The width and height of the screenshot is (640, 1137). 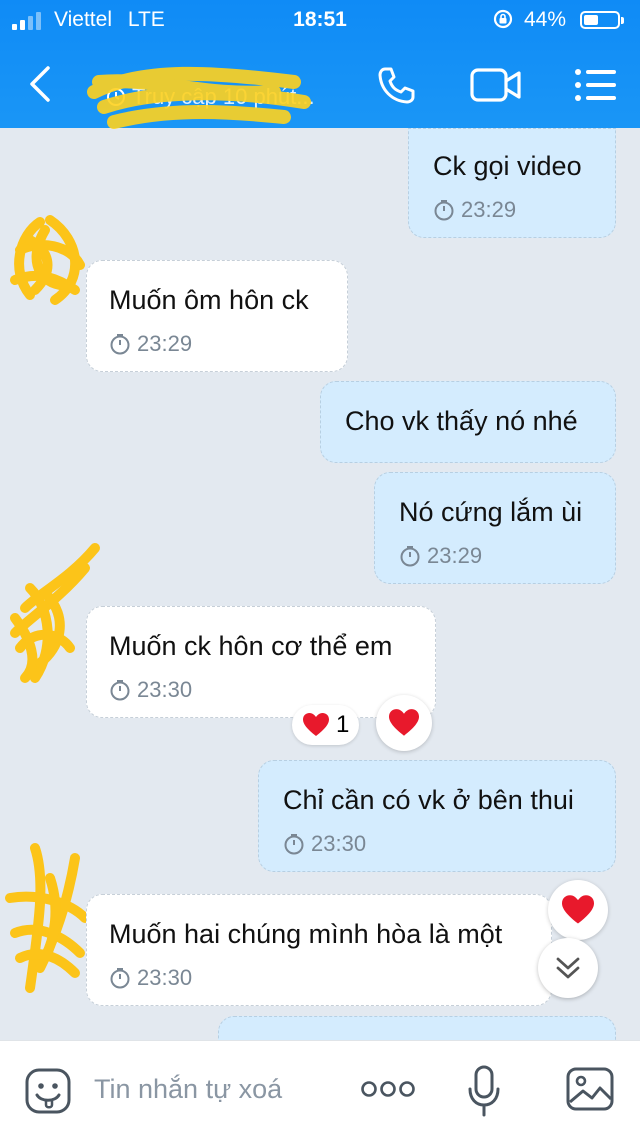 I want to click on message-composer, so click(x=320, y=1088).